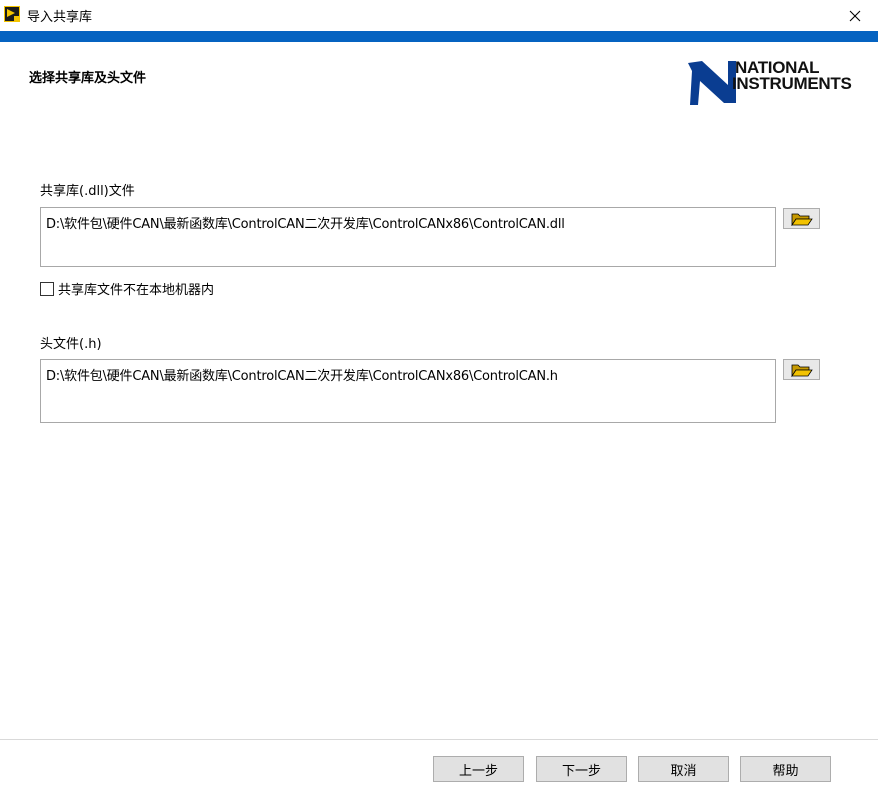  I want to click on close-icon, so click(855, 15).